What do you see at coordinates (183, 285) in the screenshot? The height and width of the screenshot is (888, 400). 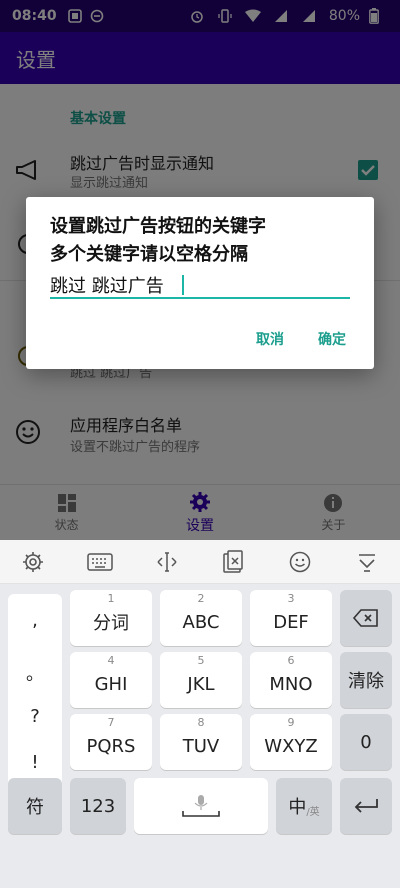 I see `text-caret` at bounding box center [183, 285].